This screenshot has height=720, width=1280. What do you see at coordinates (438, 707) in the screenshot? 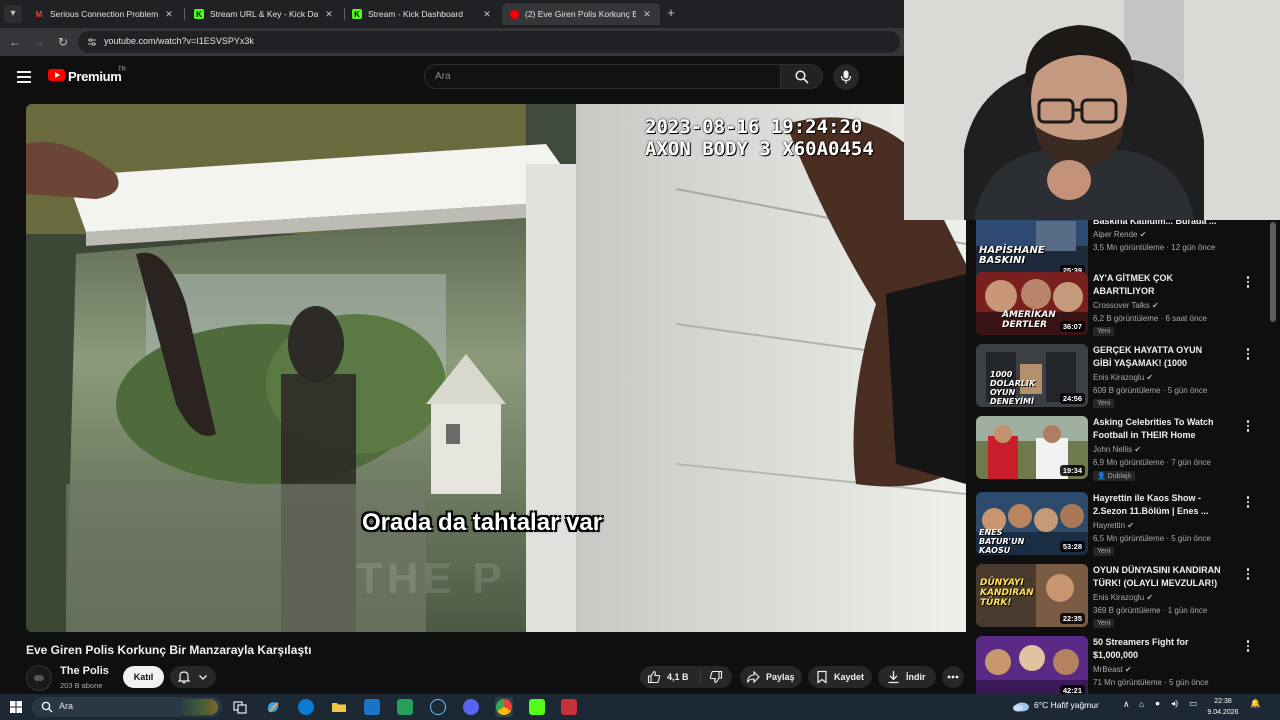
I see `steam-icon` at bounding box center [438, 707].